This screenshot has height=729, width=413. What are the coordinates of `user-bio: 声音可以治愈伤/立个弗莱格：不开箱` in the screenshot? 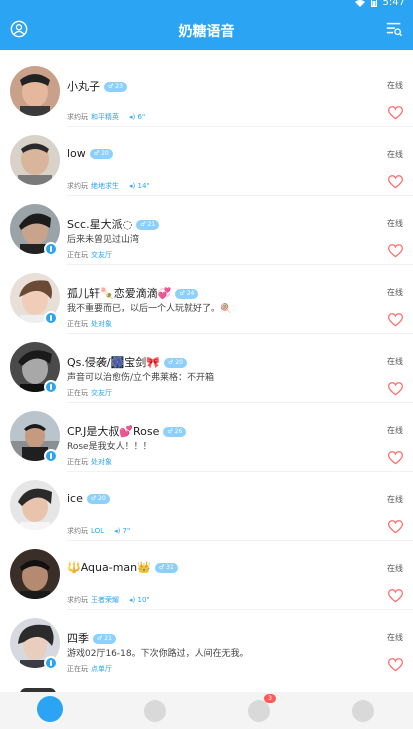 It's located at (141, 378).